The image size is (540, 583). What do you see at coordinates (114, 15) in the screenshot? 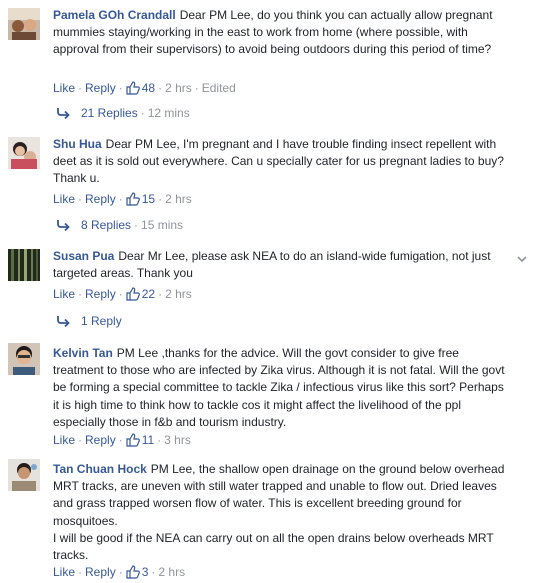
I see `comment-author: Pamela GOh Crandall` at bounding box center [114, 15].